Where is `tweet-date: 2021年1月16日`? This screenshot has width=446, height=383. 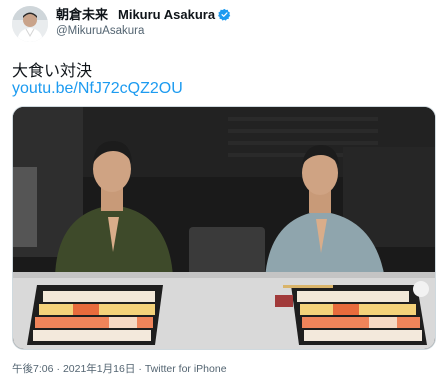 tweet-date: 2021年1月16日 is located at coordinates (99, 369).